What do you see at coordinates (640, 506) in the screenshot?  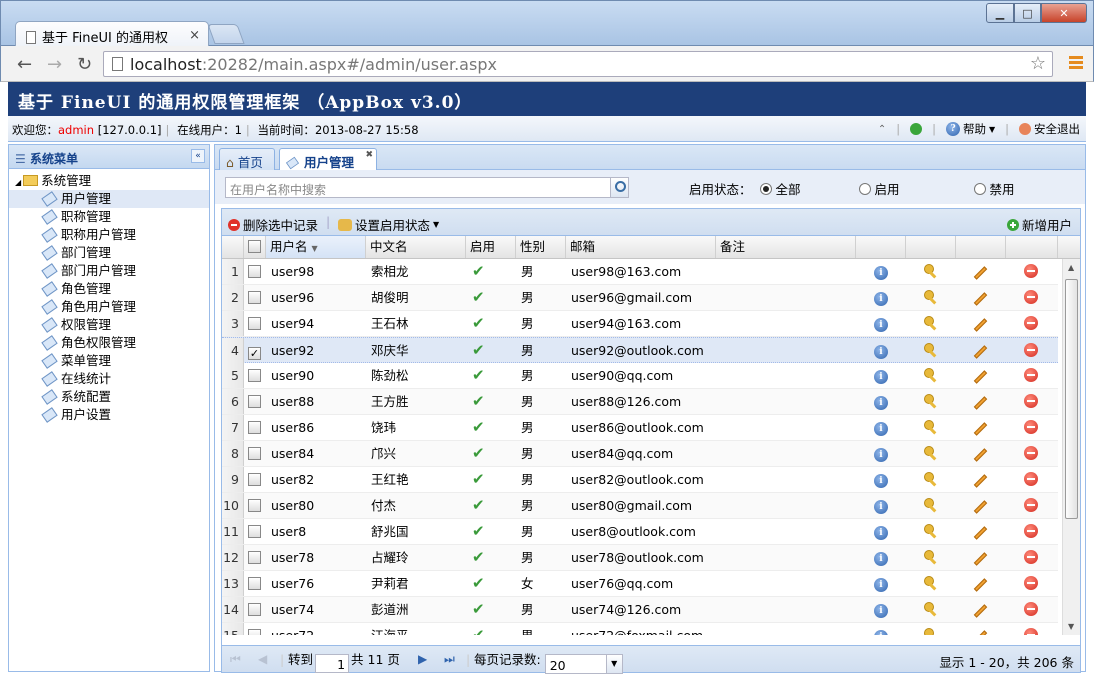 I see `table-row: 10 user80 付杰 ✔ 男 user80@gmail.com i` at bounding box center [640, 506].